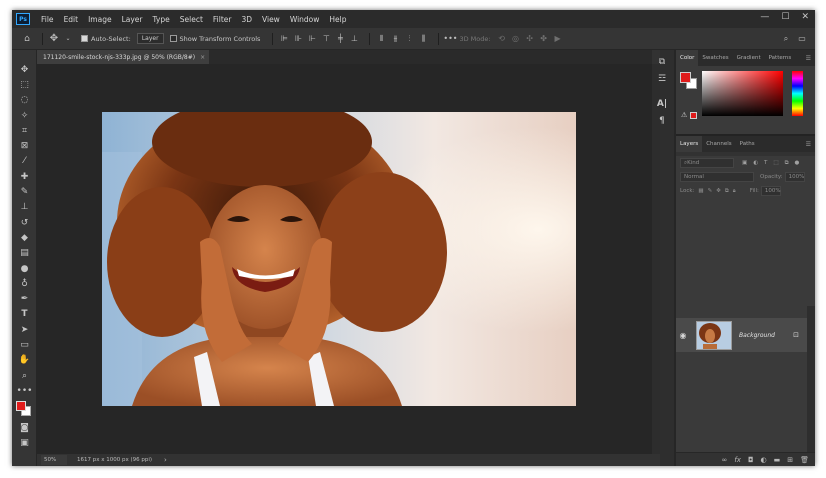  What do you see at coordinates (24, 428) in the screenshot?
I see `quick-mask-icon: ◙` at bounding box center [24, 428].